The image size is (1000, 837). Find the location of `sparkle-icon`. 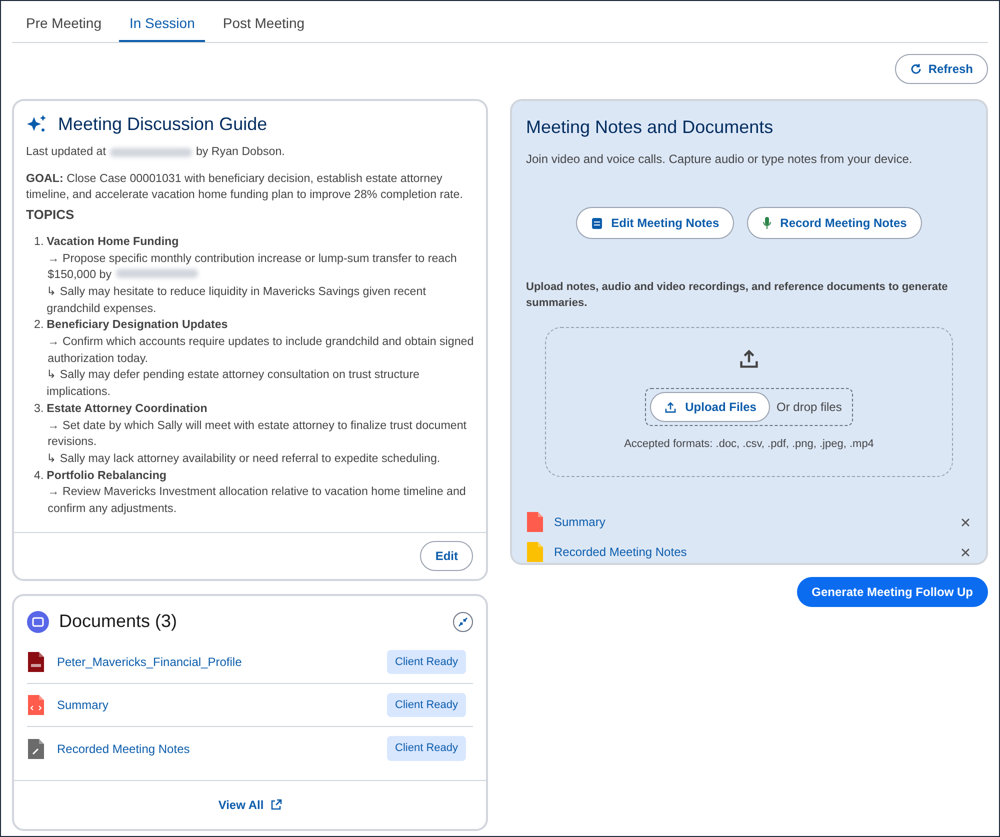

sparkle-icon is located at coordinates (37, 124).